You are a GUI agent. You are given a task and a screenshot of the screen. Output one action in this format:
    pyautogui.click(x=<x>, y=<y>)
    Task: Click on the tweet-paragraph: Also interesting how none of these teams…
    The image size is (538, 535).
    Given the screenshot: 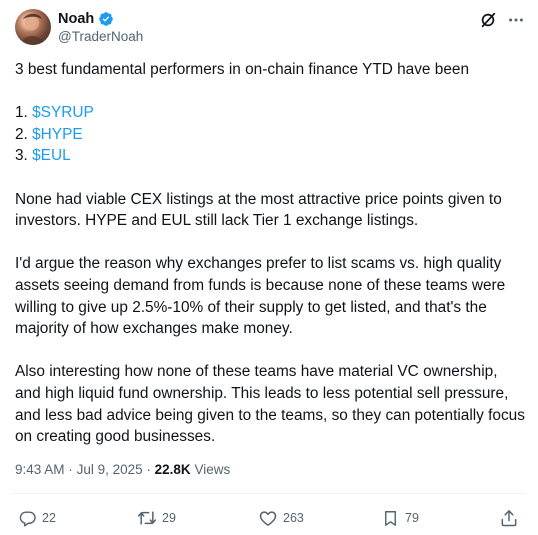 What is the action you would take?
    pyautogui.click(x=270, y=404)
    